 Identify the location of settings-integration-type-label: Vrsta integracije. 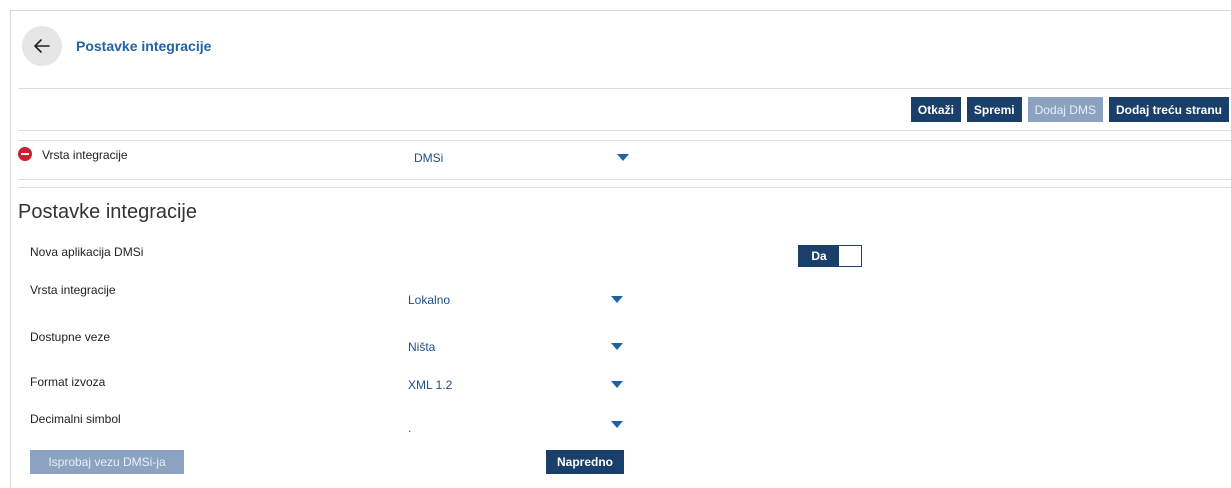
(73, 290).